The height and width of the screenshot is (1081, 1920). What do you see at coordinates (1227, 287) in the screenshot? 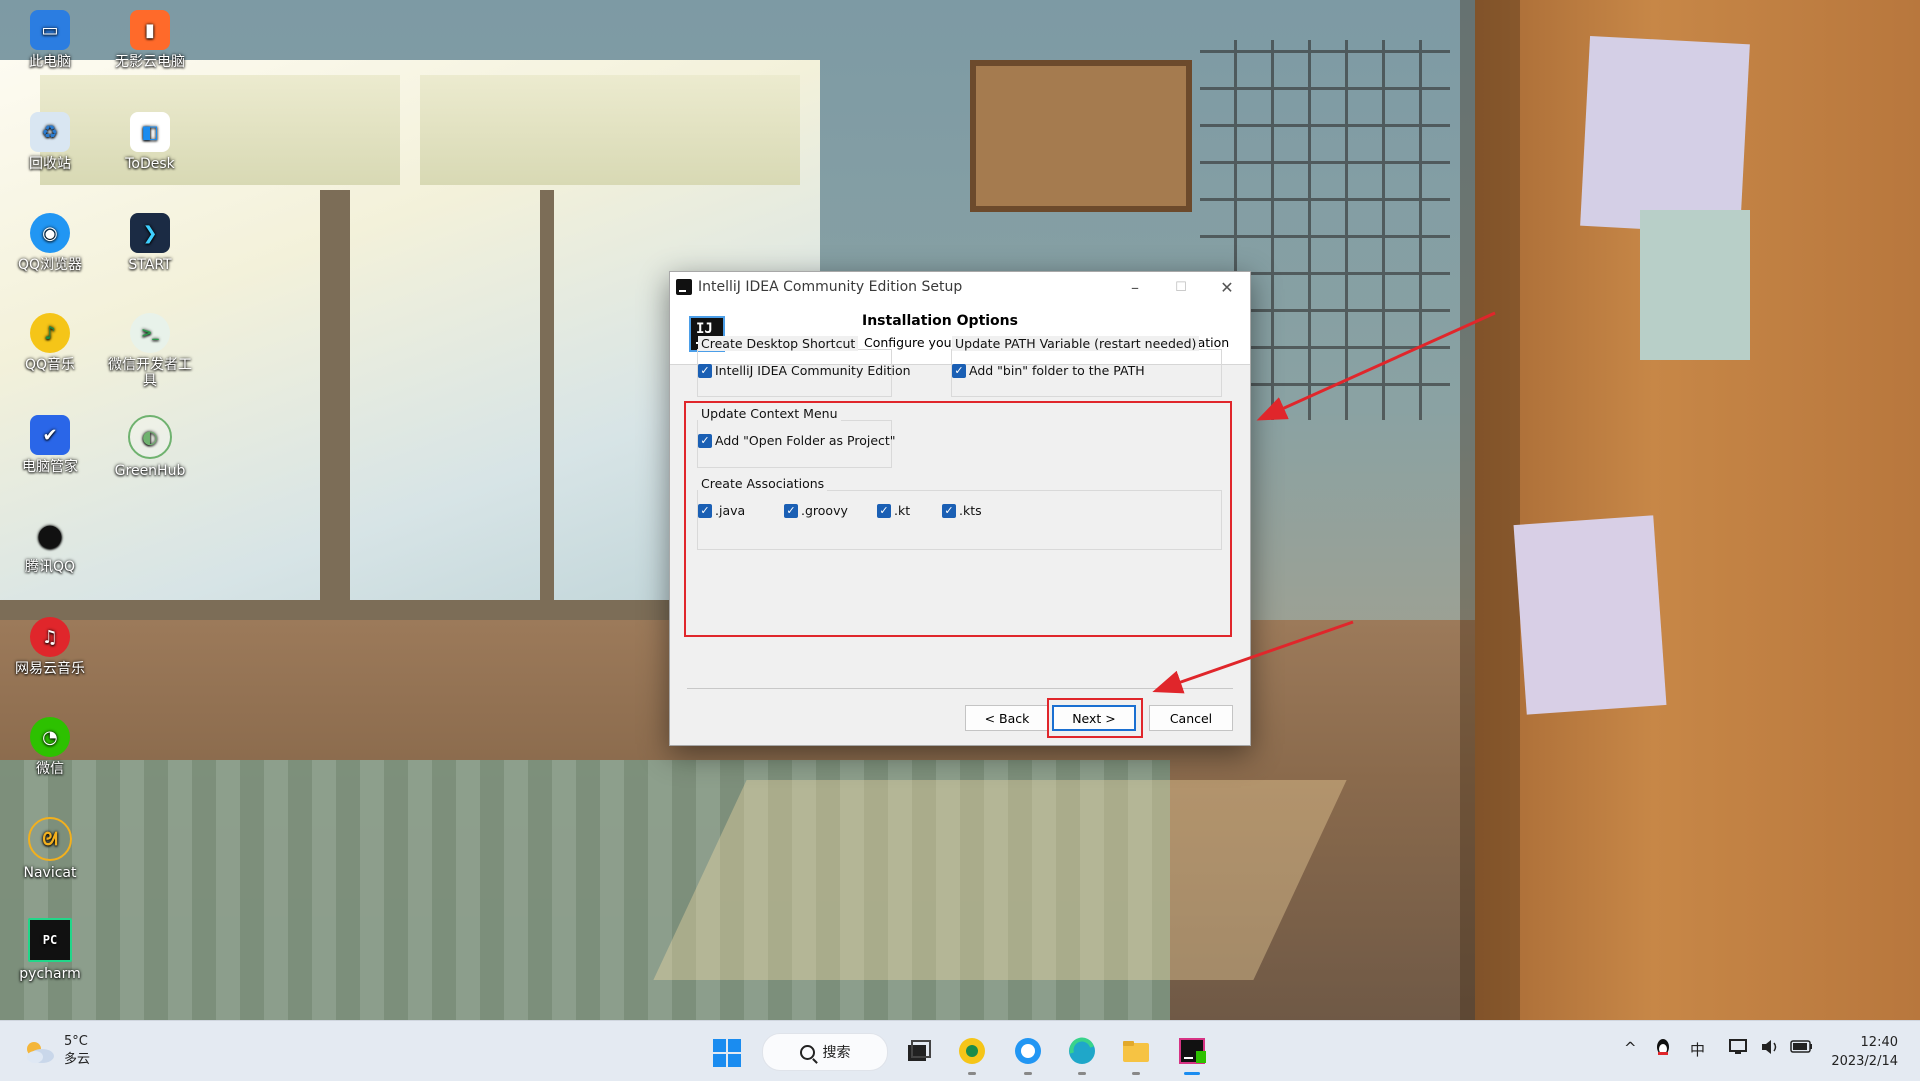
I see `close-button: ✕` at bounding box center [1227, 287].